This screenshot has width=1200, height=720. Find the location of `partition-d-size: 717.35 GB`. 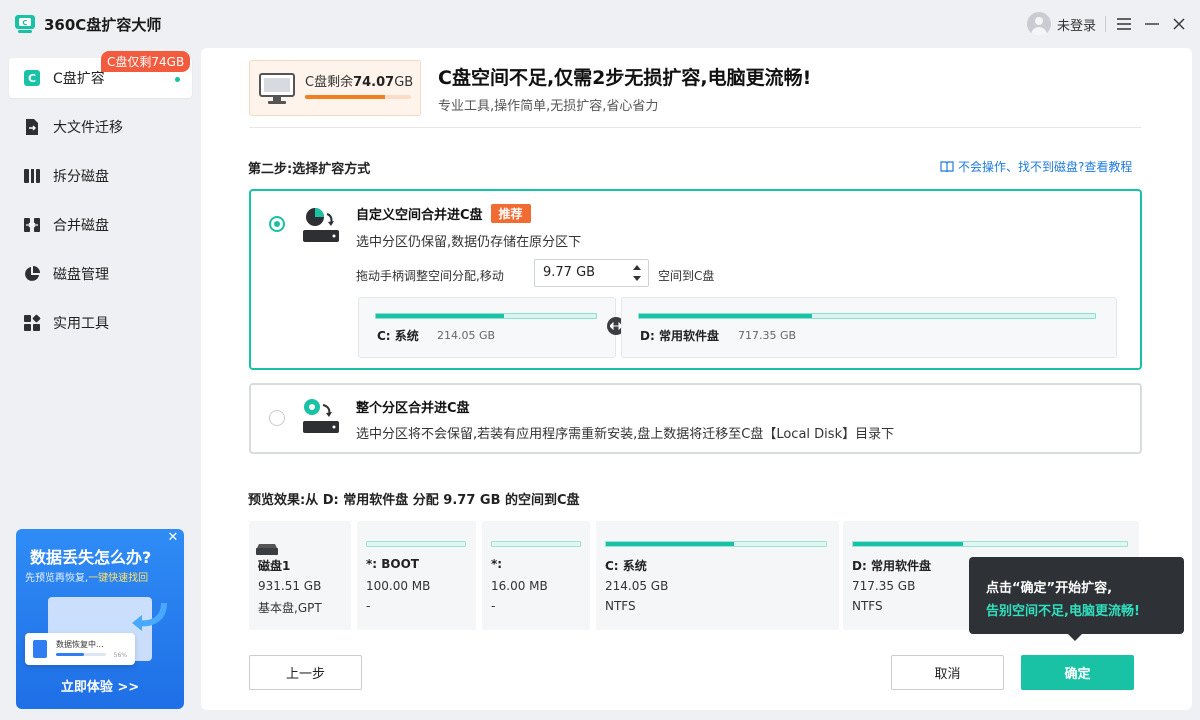

partition-d-size: 717.35 GB is located at coordinates (767, 335).